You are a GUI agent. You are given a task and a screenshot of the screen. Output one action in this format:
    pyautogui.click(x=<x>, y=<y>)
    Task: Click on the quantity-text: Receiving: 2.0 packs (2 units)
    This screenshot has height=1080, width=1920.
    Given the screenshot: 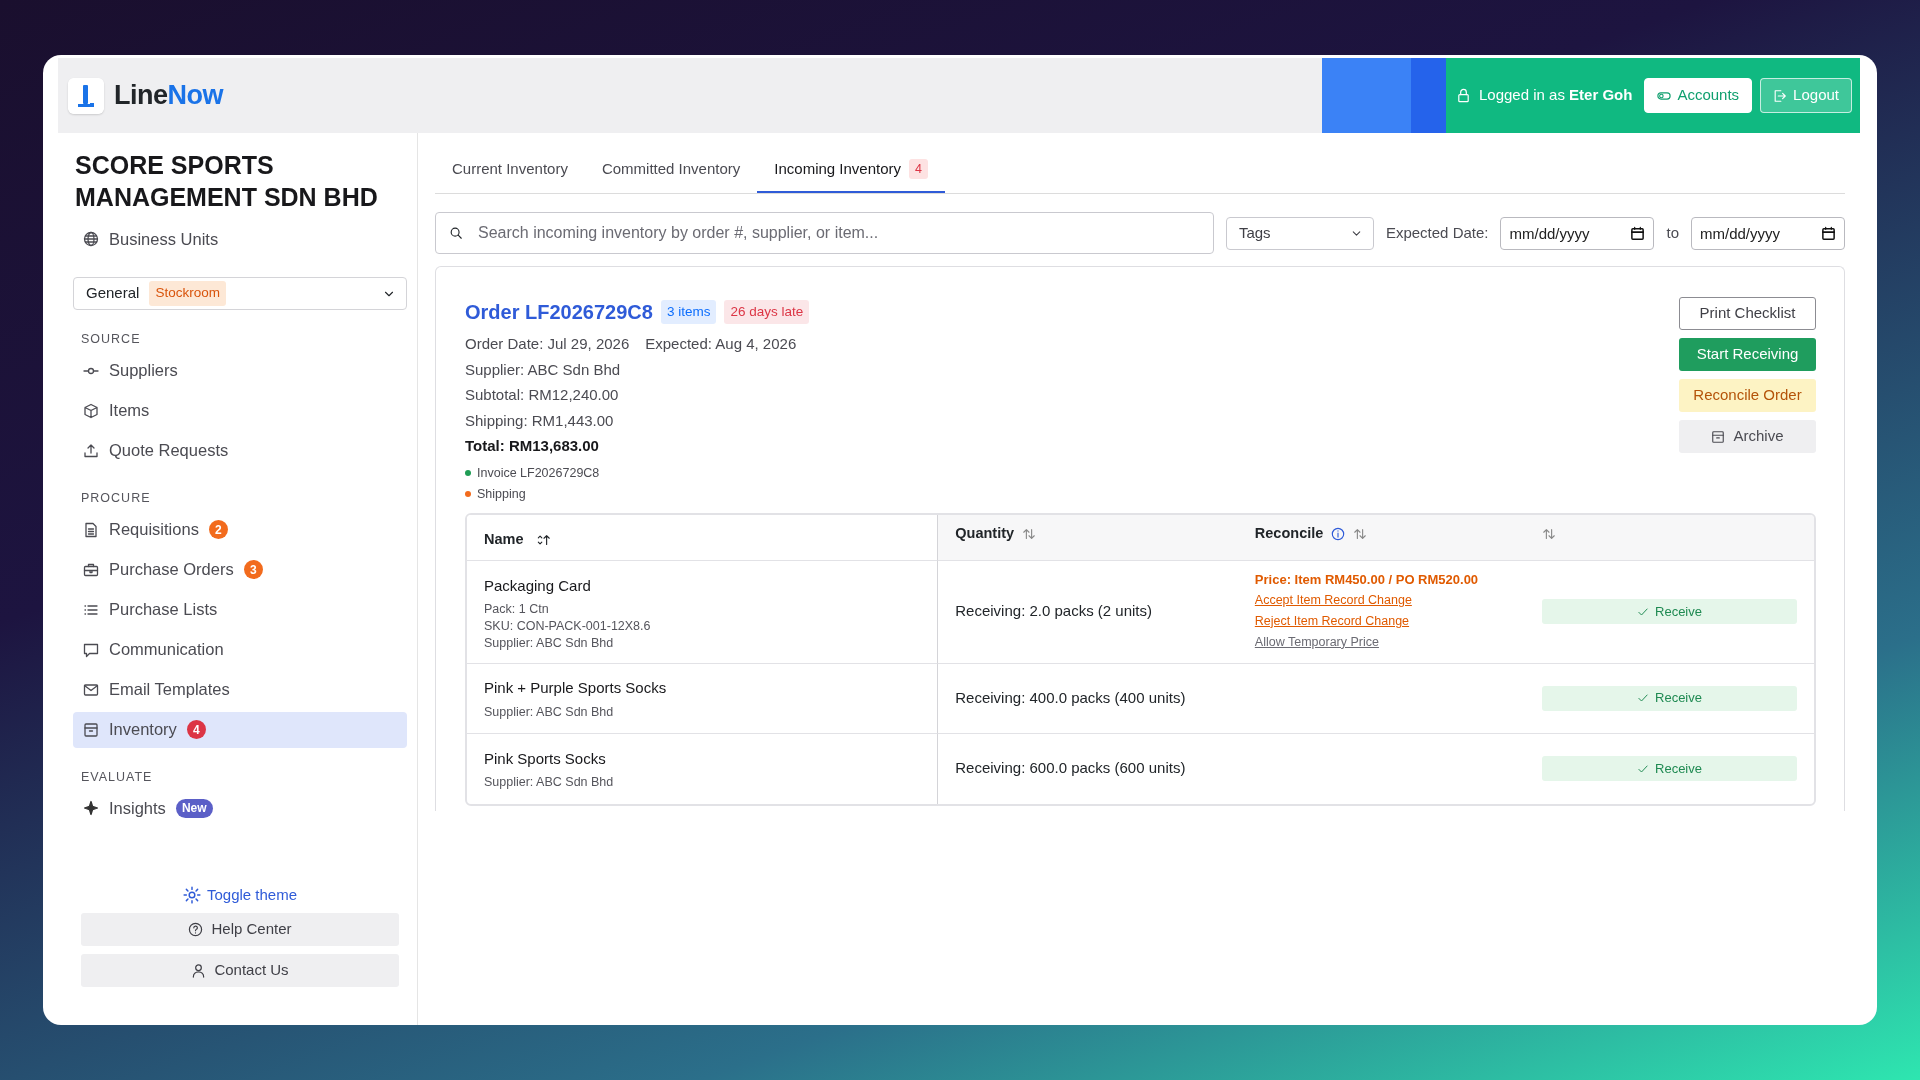 What is the action you would take?
    pyautogui.click(x=1054, y=611)
    